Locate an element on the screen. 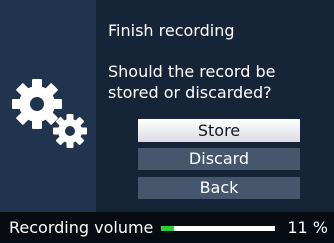 The width and height of the screenshot is (334, 243). status-bar: Recording volume 11 % is located at coordinates (167, 227).